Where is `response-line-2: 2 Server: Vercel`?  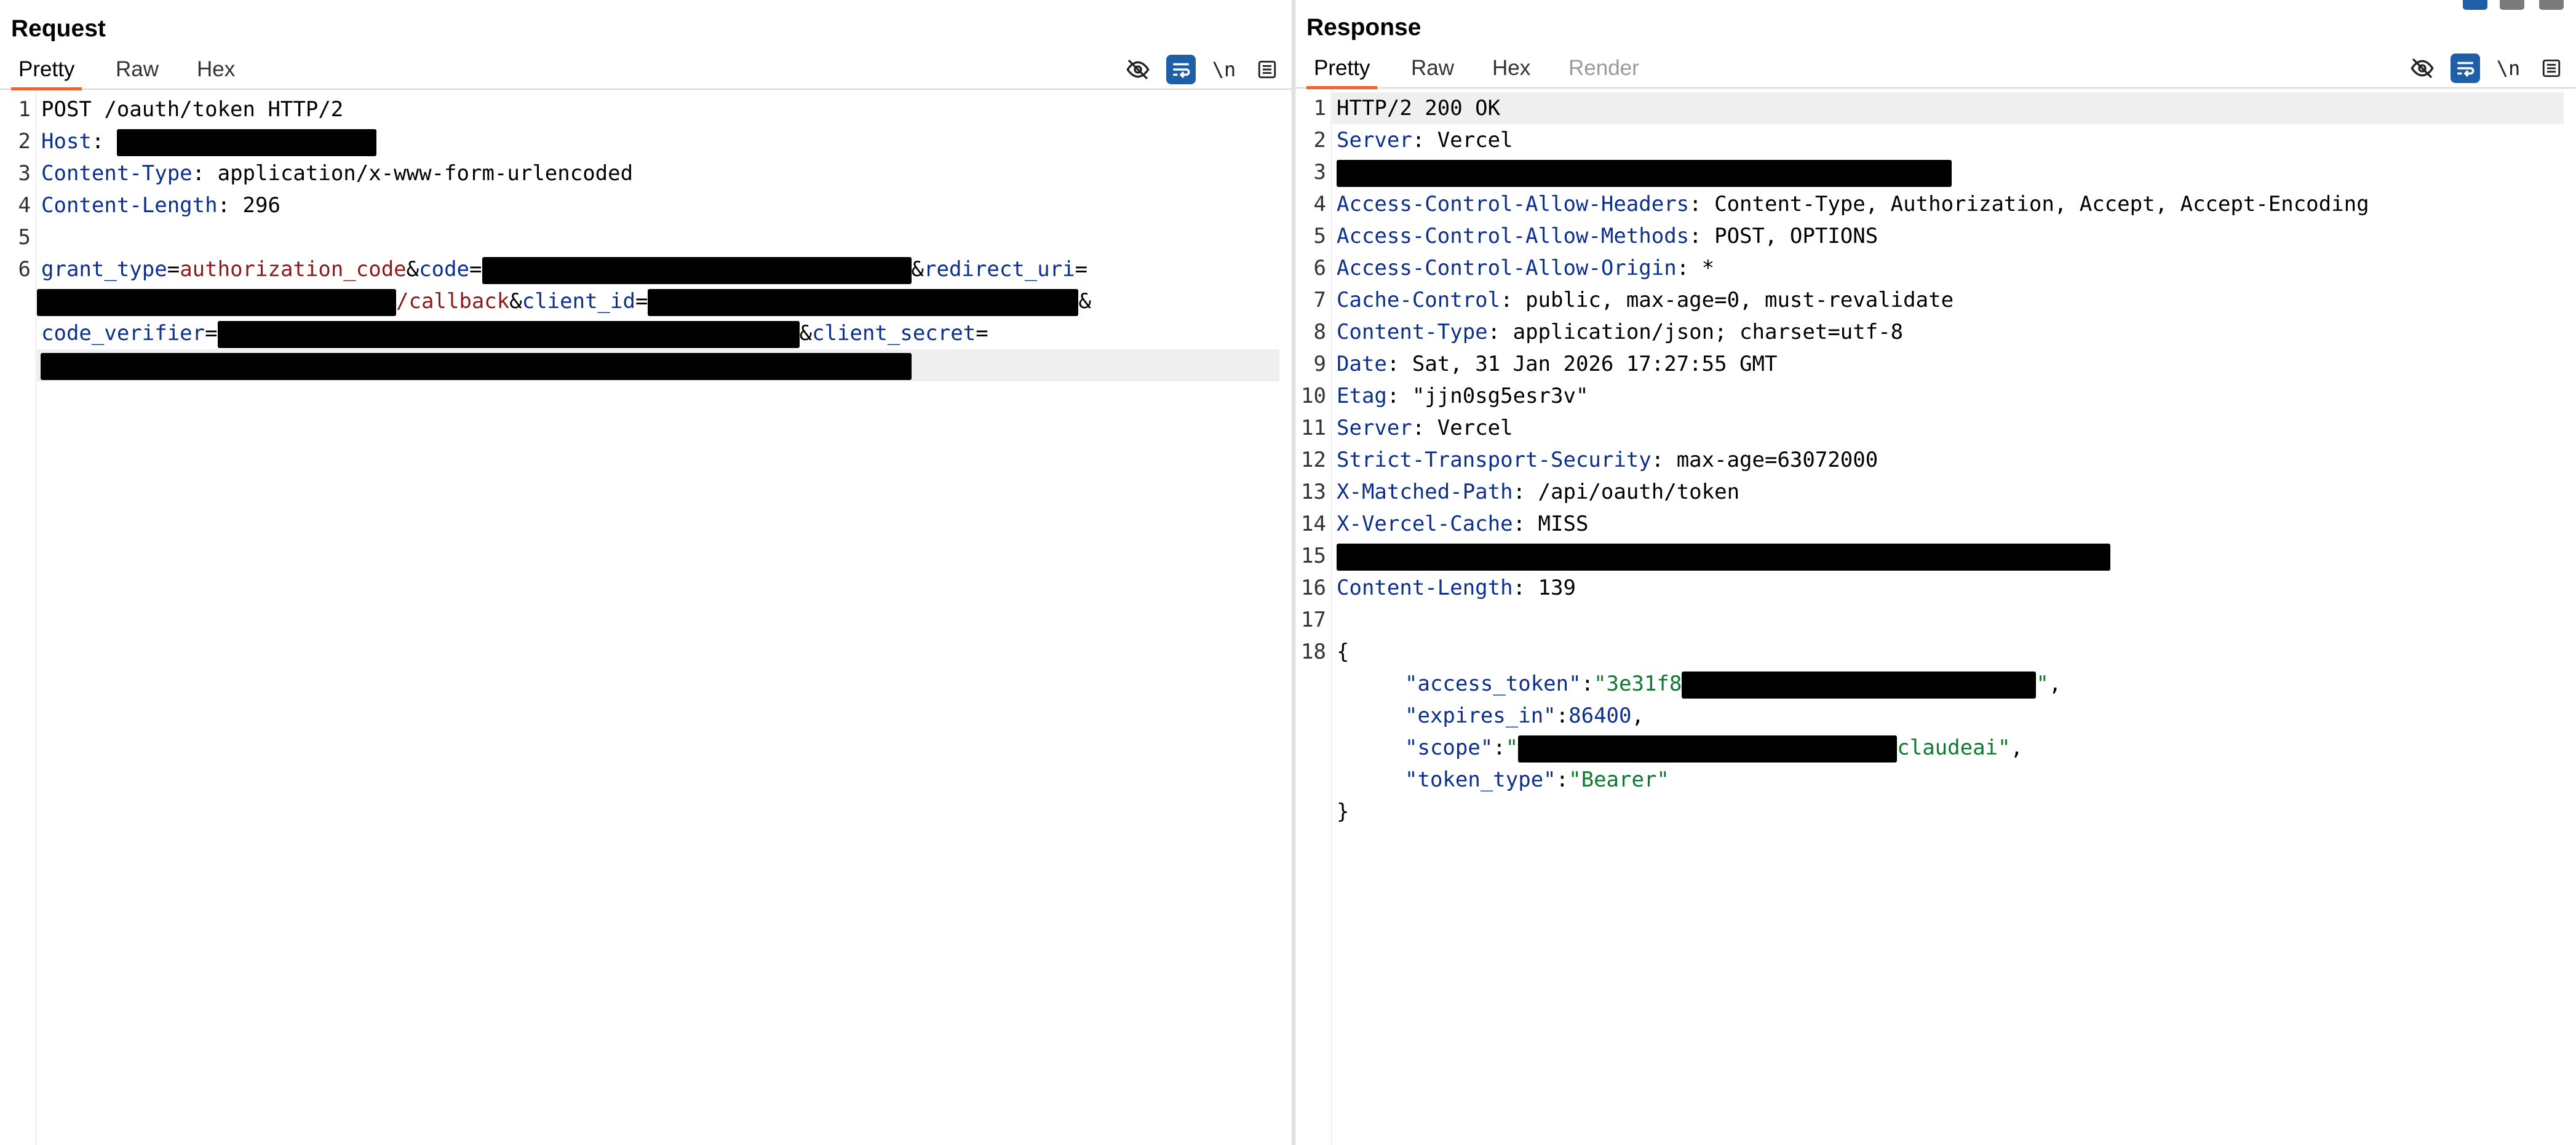 response-line-2: 2 Server: Vercel is located at coordinates (1413, 140).